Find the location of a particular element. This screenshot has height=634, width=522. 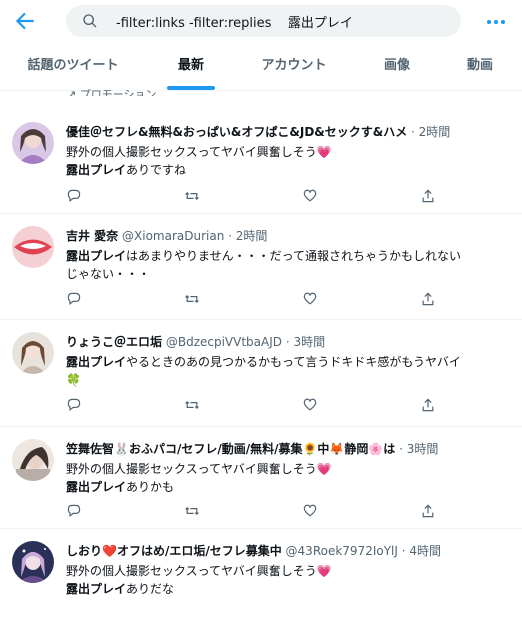

display-name: 優佳＠セフレ&無料&おっぱい&オフぱこ&JD&セックす&ハメ is located at coordinates (236, 132).